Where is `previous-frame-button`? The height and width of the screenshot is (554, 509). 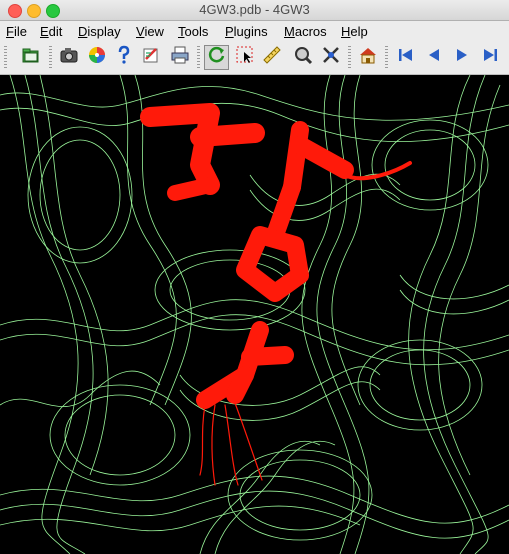 previous-frame-button is located at coordinates (433, 57).